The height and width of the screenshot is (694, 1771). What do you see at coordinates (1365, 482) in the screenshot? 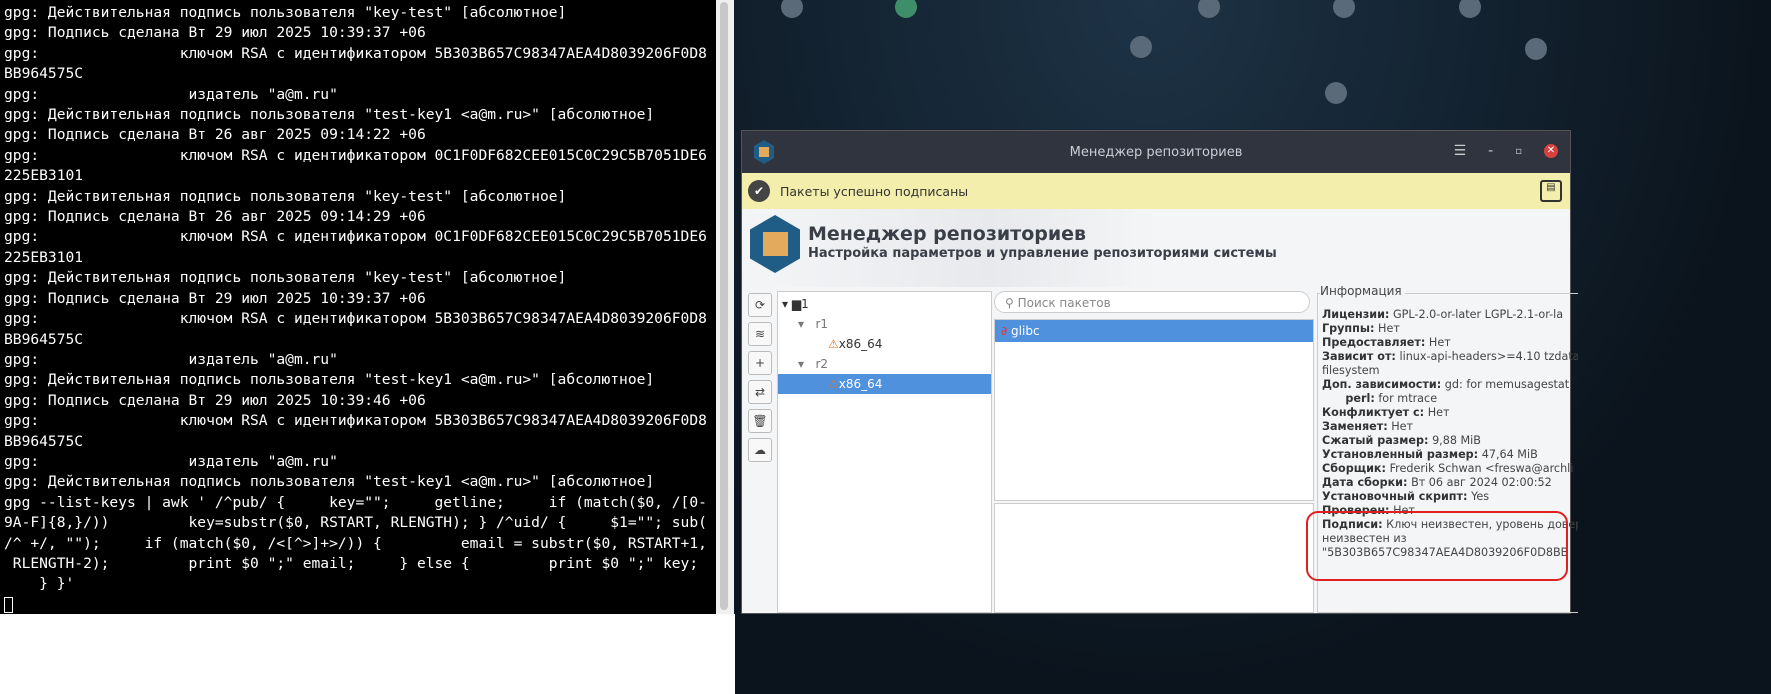
I see `info-label: Дата сборки:` at bounding box center [1365, 482].